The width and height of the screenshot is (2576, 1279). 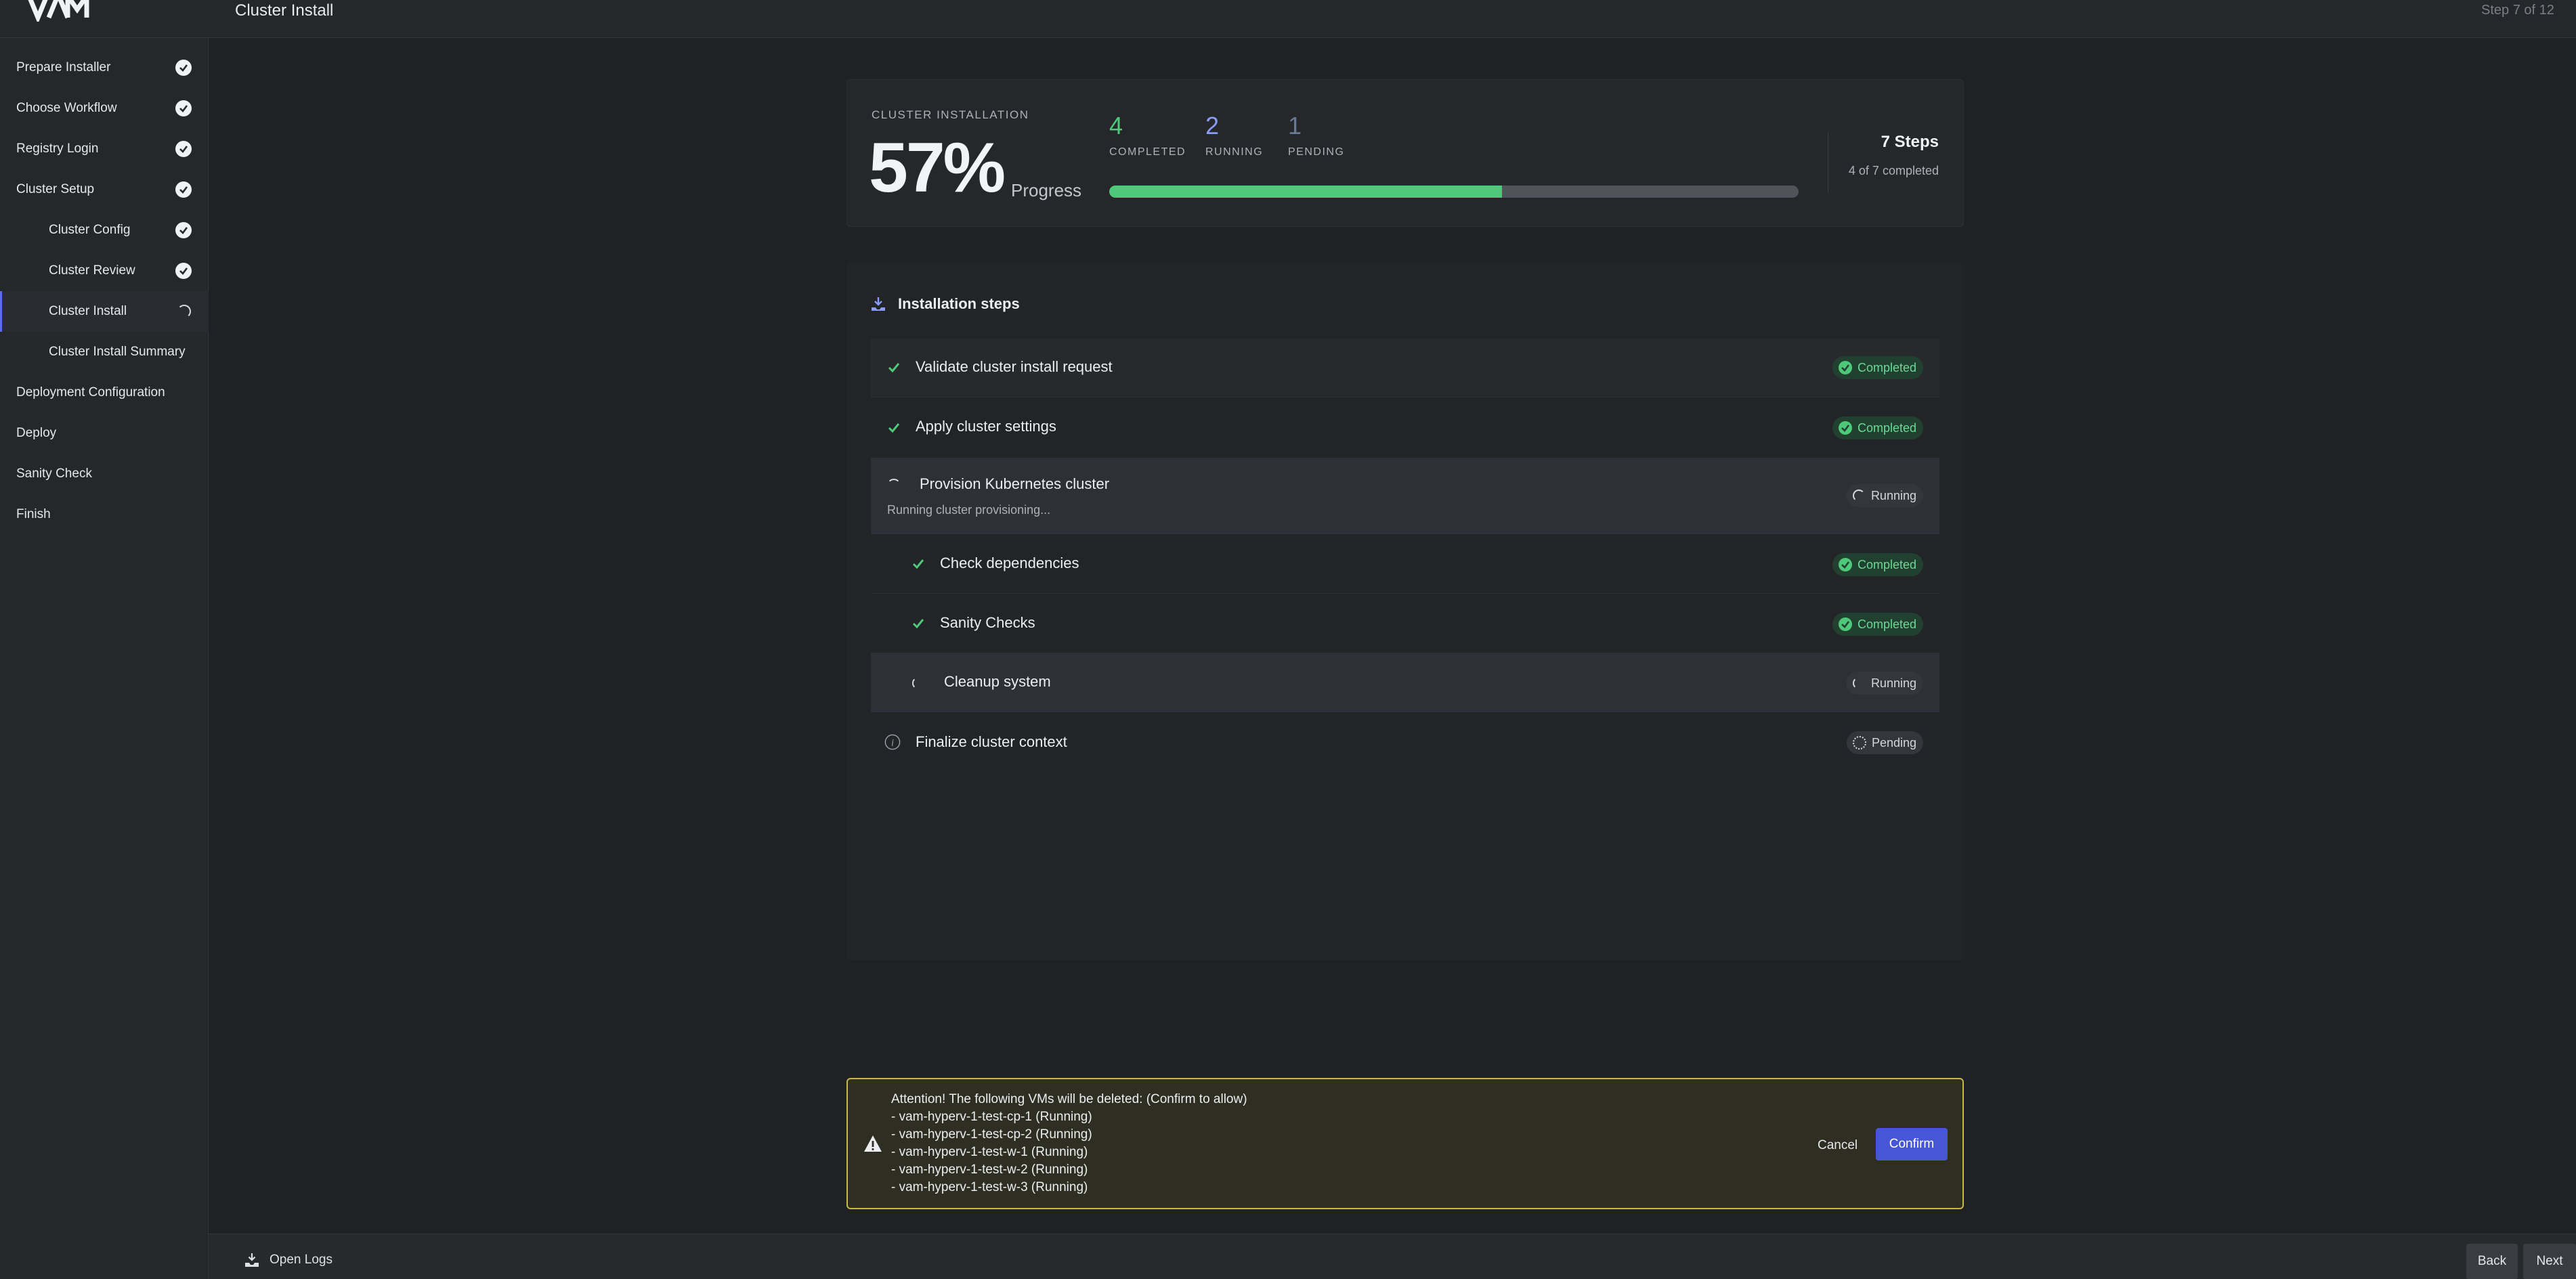 What do you see at coordinates (1234, 136) in the screenshot?
I see `stat-running: 2 RUNNING` at bounding box center [1234, 136].